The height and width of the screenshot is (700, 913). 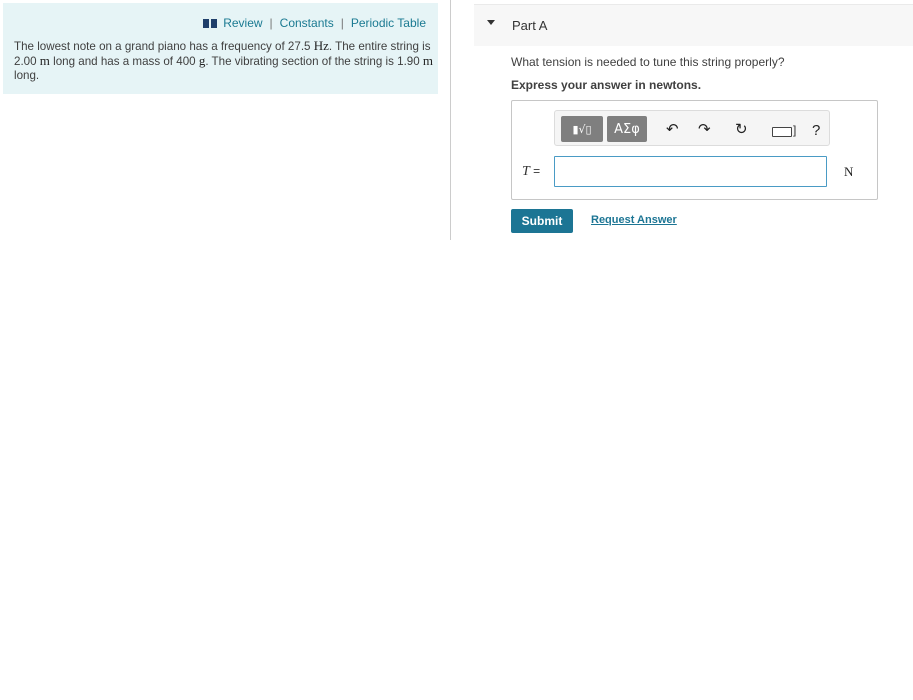 I want to click on constants-link: Constants, so click(x=307, y=23).